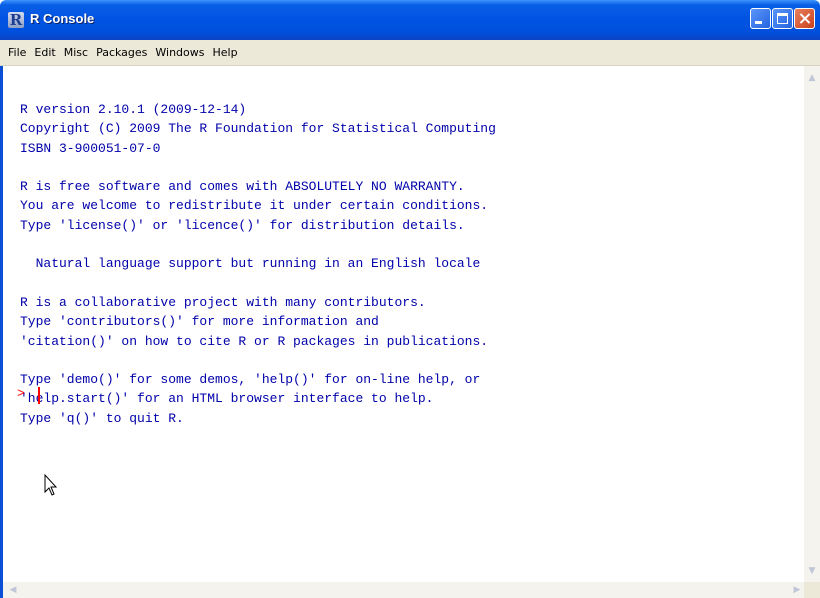  I want to click on r-app-icon: R, so click(16, 20).